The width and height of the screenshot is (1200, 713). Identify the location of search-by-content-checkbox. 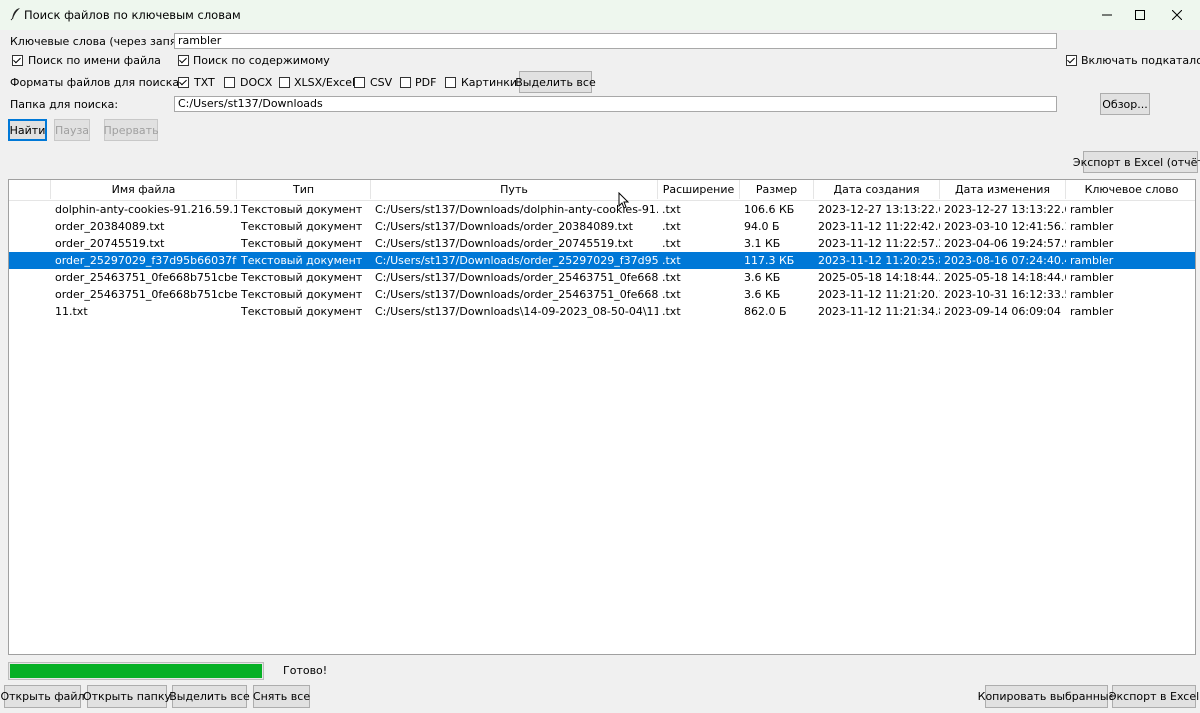
(183, 60).